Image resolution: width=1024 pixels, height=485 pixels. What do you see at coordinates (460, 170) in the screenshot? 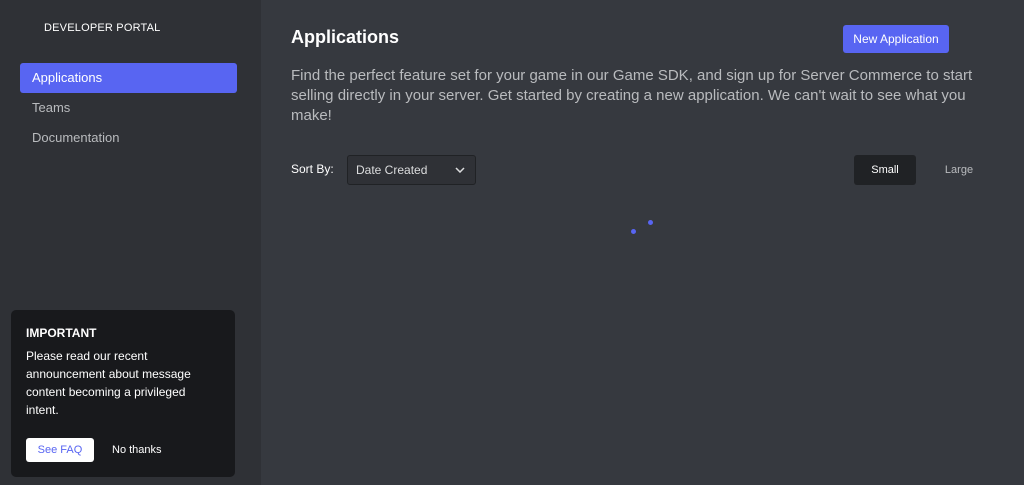
I see `chevron-down-icon` at bounding box center [460, 170].